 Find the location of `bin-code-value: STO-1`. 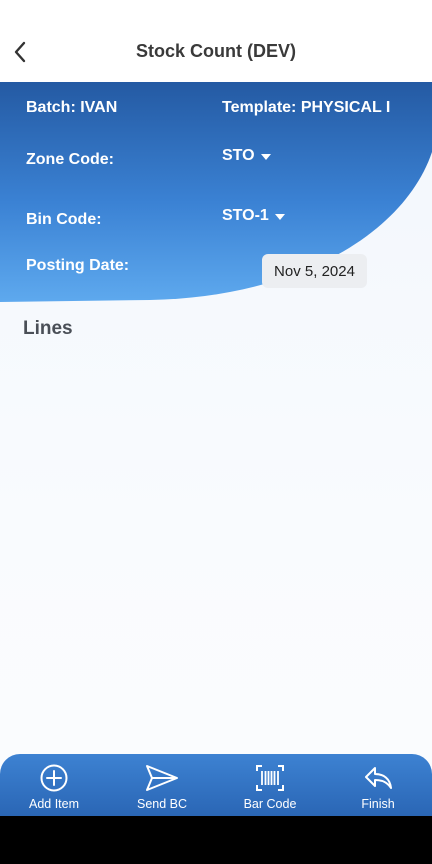

bin-code-value: STO-1 is located at coordinates (245, 215).